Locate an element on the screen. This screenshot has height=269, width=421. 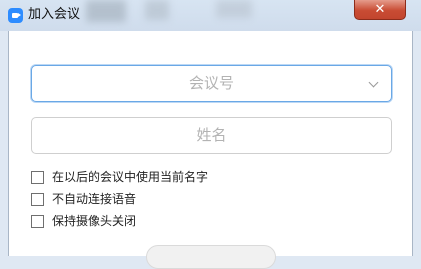
meeting-id-input: 会议号 is located at coordinates (211, 83).